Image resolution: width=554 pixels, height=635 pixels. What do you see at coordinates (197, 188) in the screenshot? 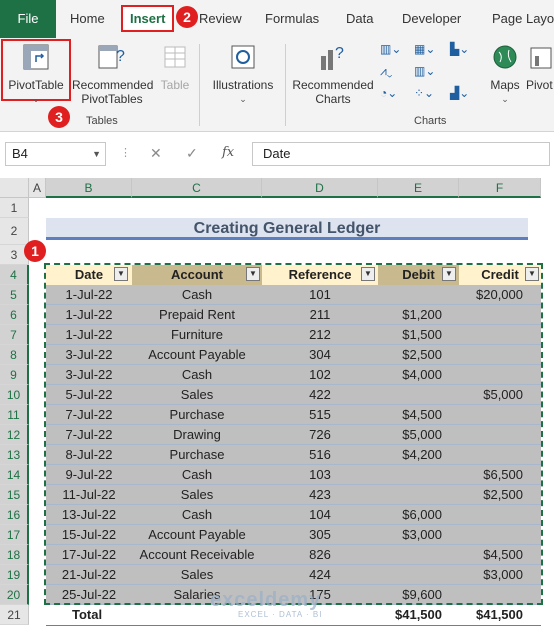
I see `column-header-c: C` at bounding box center [197, 188].